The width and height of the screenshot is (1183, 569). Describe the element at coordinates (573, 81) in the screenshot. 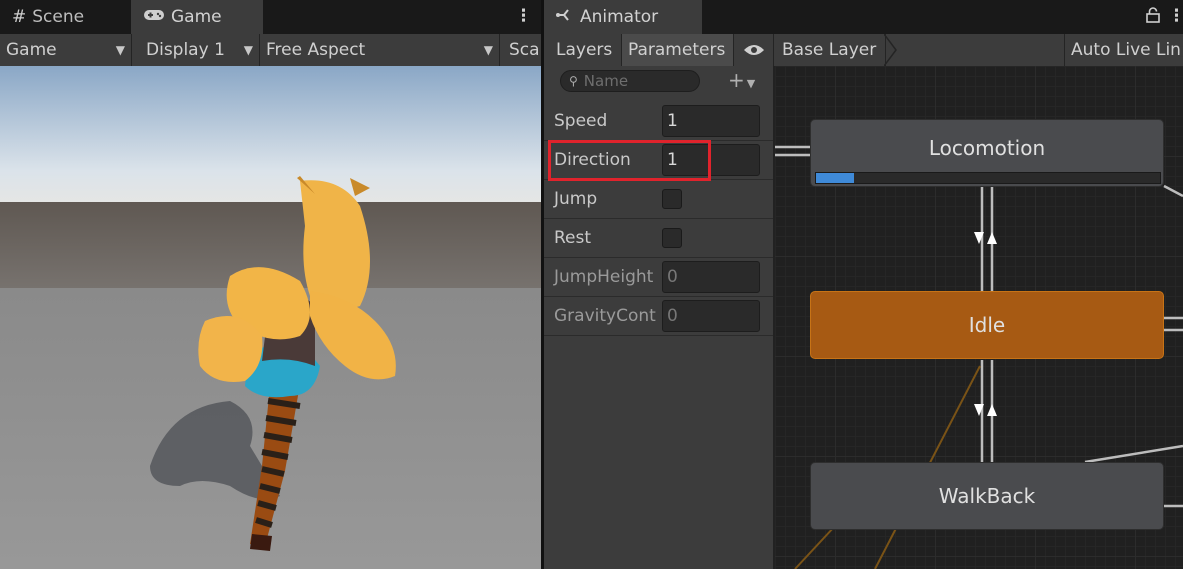

I see `search-icon: ⚲` at that location.